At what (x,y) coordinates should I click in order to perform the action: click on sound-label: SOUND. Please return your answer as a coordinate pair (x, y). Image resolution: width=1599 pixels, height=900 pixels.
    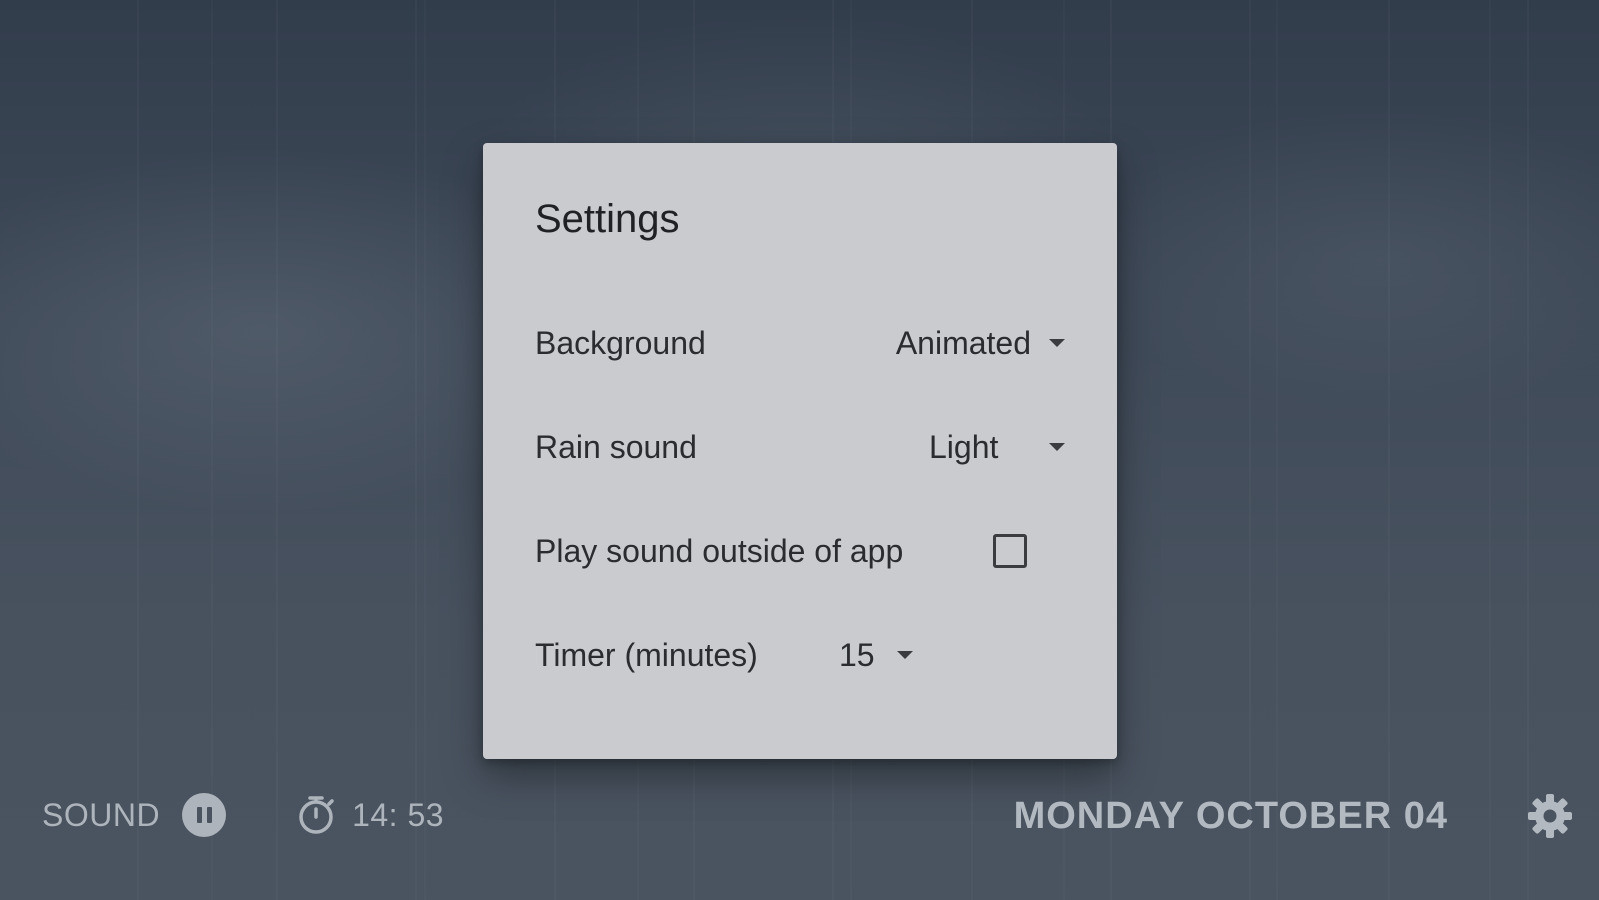
    Looking at the image, I should click on (101, 814).